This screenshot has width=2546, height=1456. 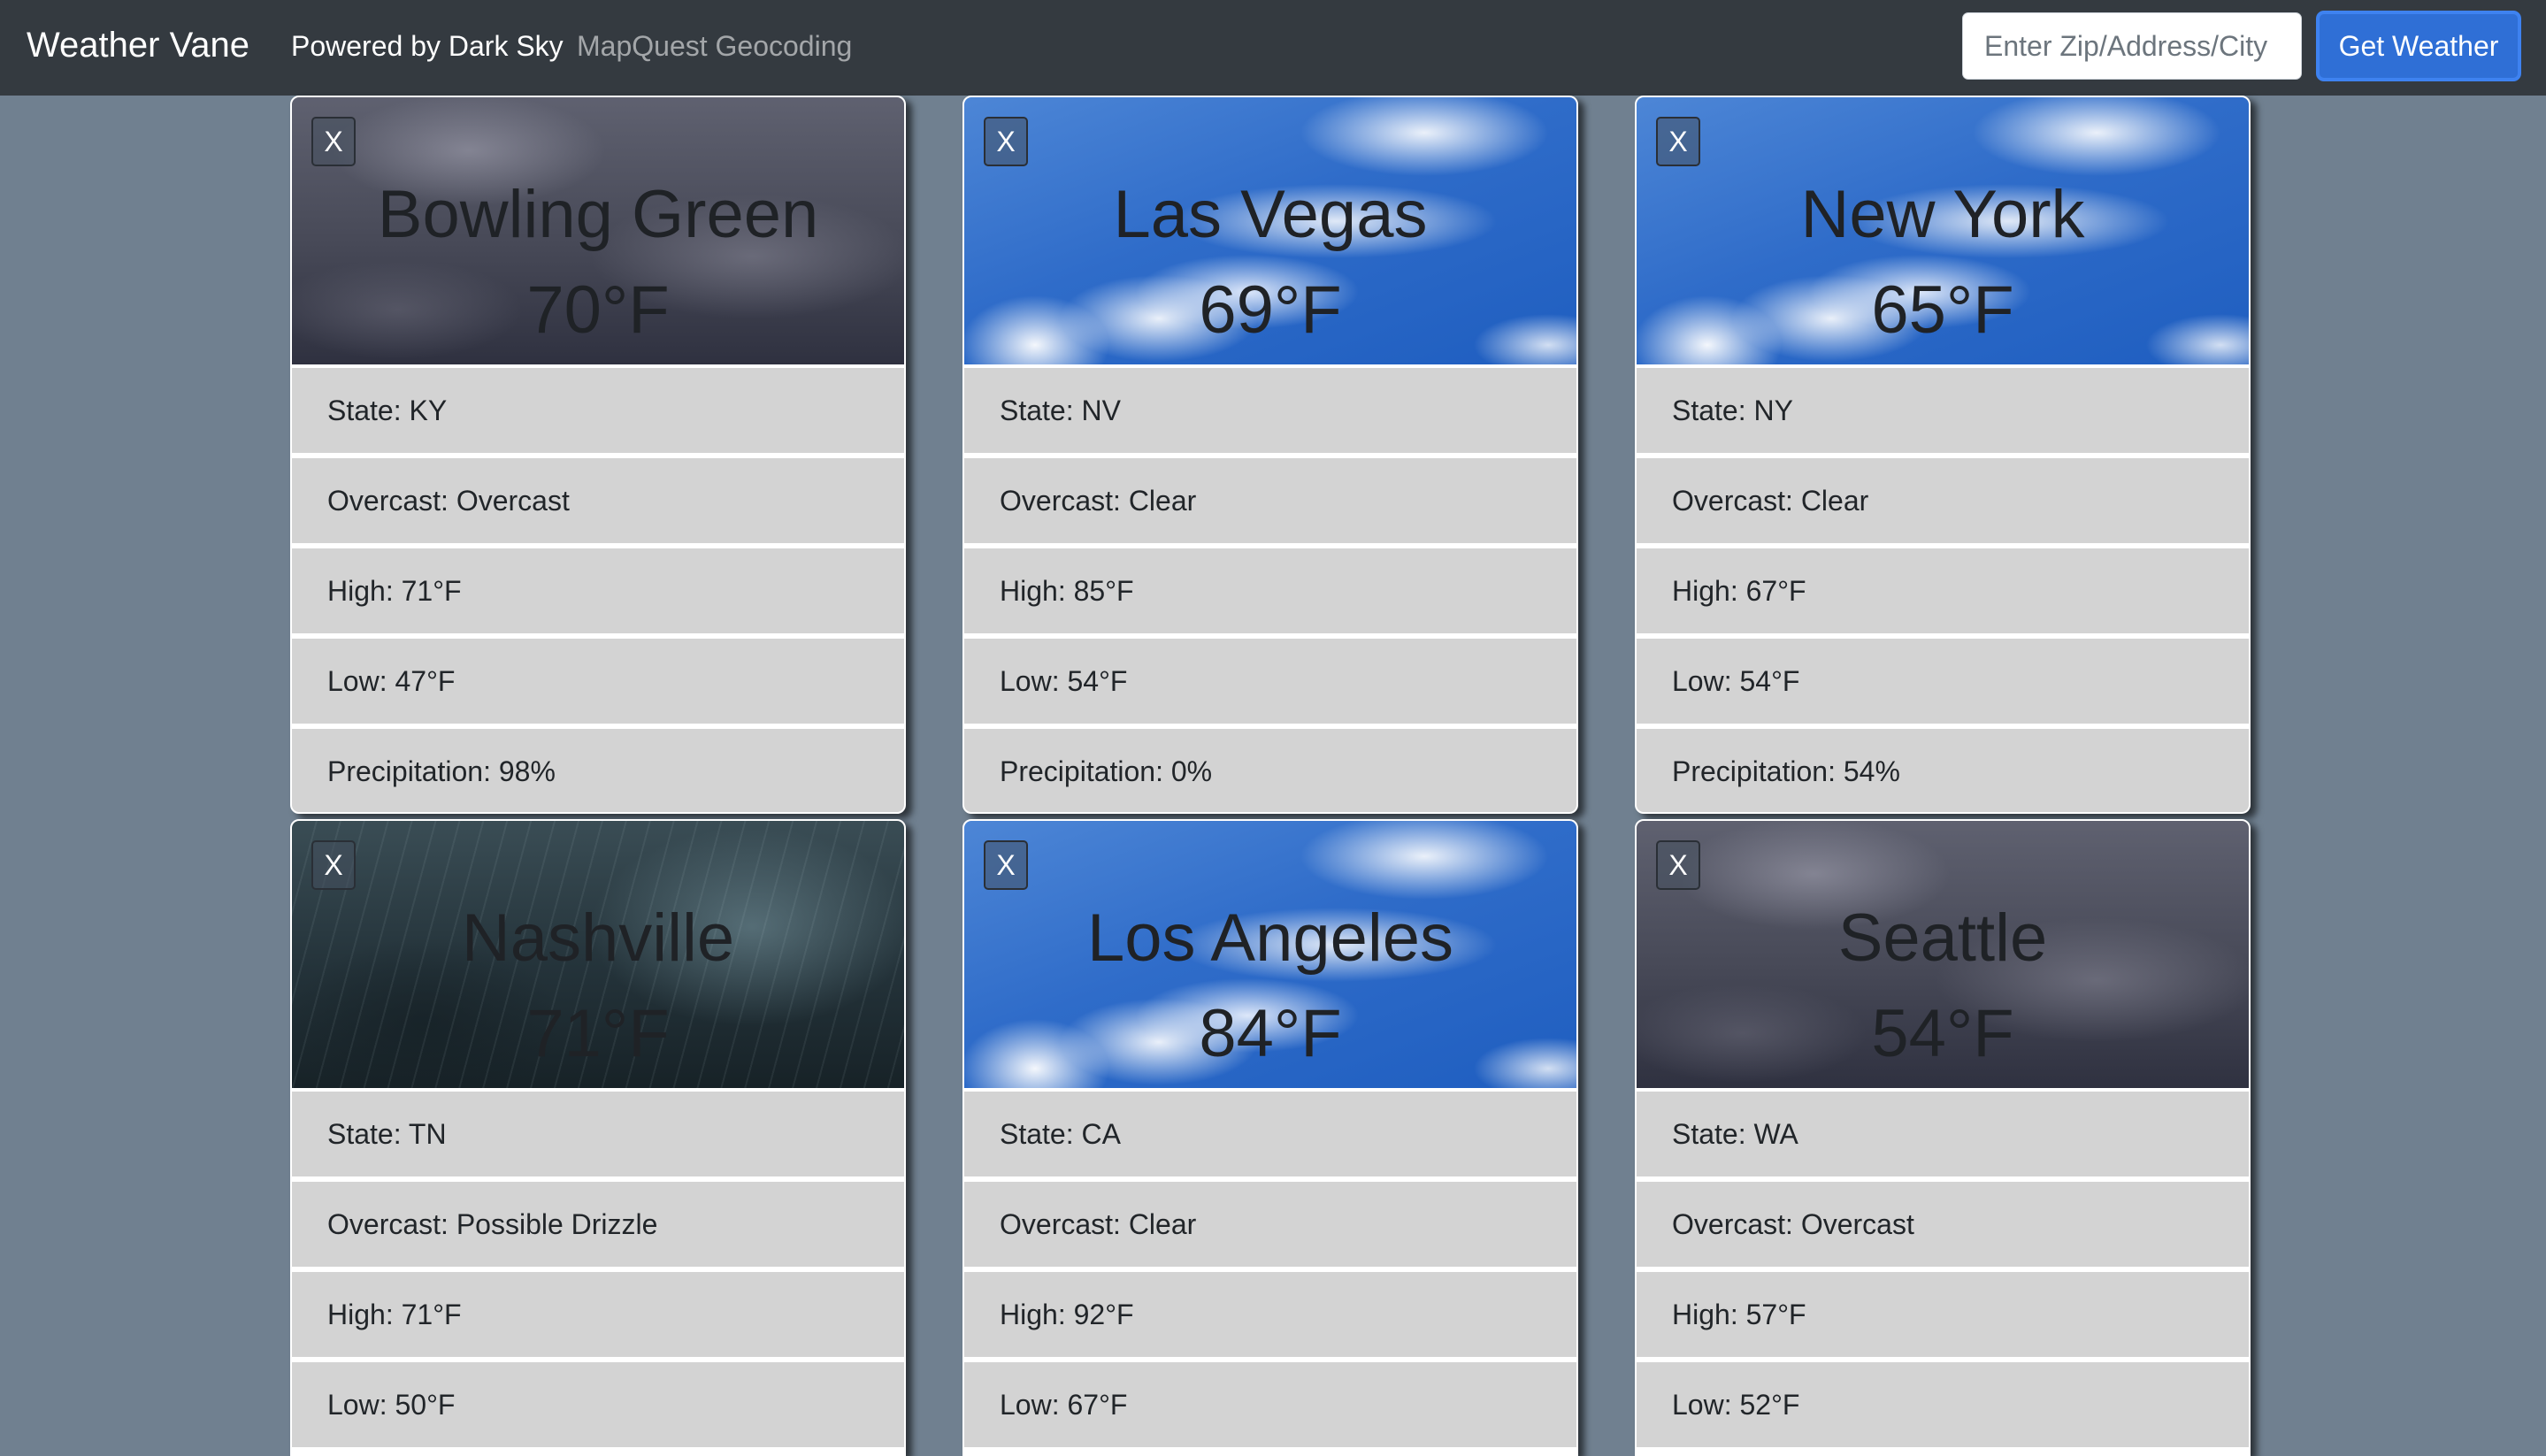 What do you see at coordinates (1270, 1134) in the screenshot?
I see `state-item: State: CA` at bounding box center [1270, 1134].